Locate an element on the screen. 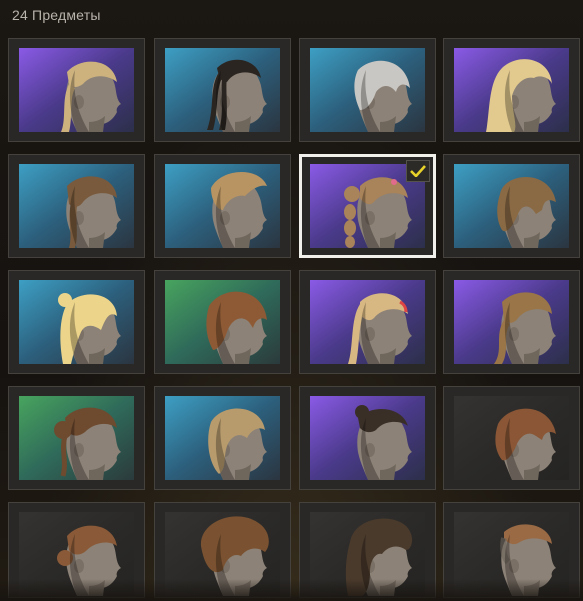 This screenshot has height=601, width=583. item-count-label: 24 Предметы is located at coordinates (56, 15).